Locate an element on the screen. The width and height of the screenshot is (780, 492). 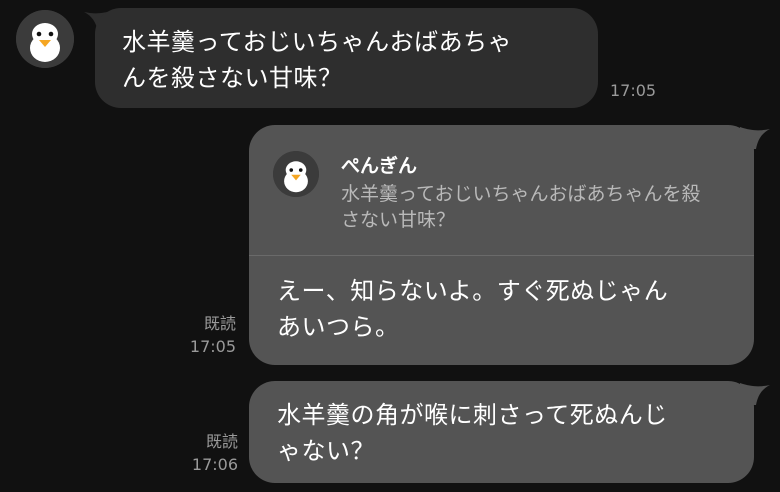
quoted-sender-avatar is located at coordinates (296, 174).